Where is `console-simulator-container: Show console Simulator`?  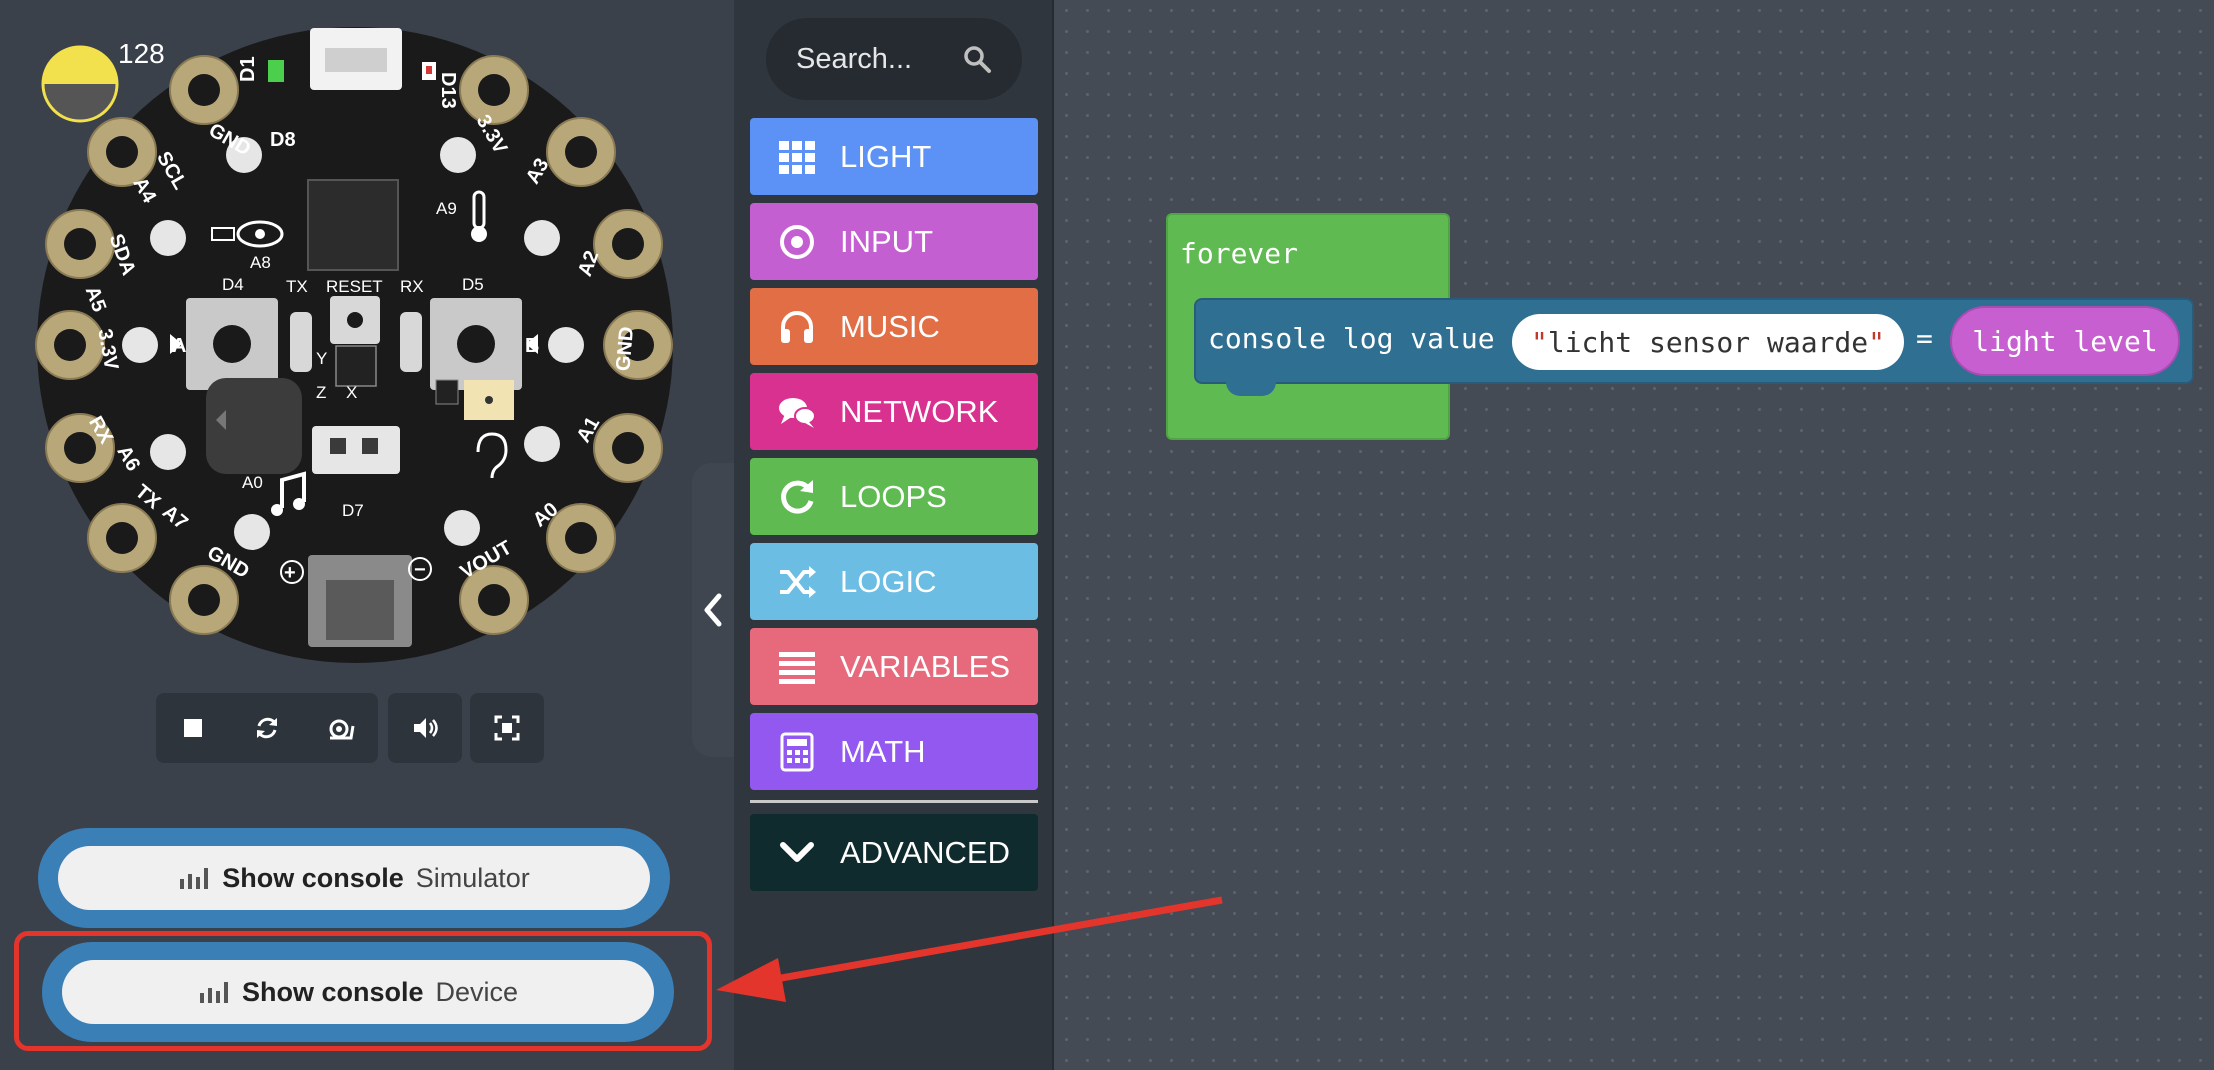
console-simulator-container: Show console Simulator is located at coordinates (354, 878).